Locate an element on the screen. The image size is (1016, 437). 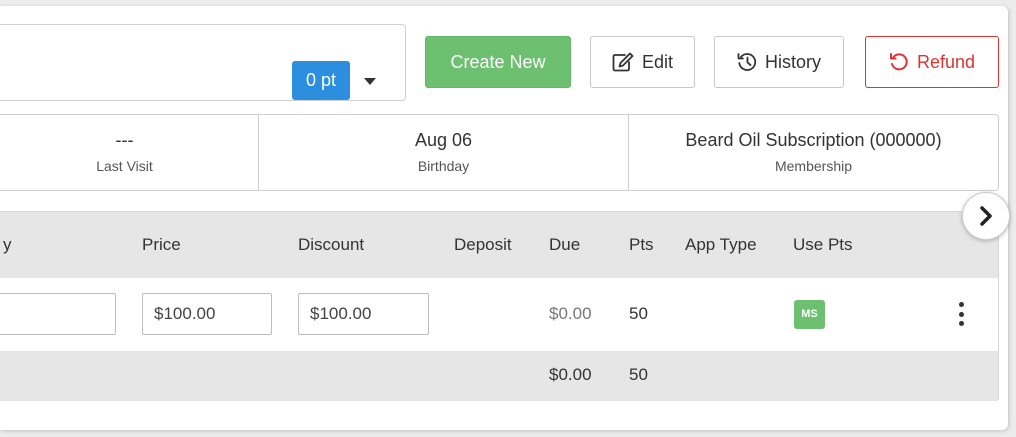
membership-label: Membership is located at coordinates (813, 166).